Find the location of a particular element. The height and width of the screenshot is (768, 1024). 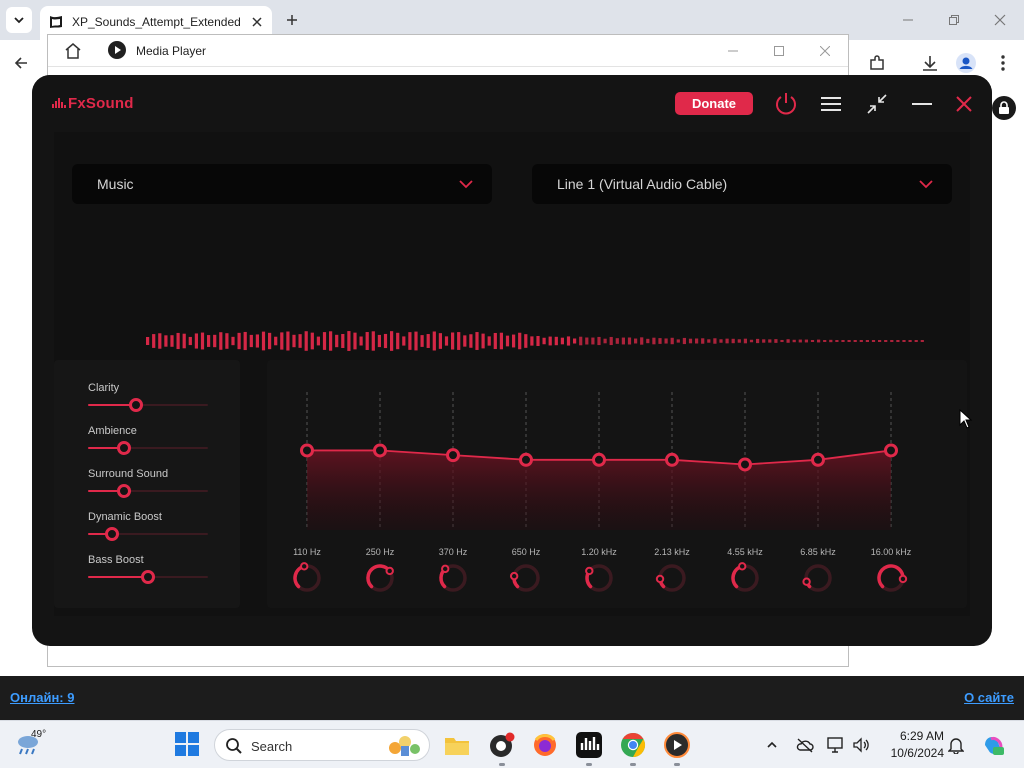

browser-menu-button is located at coordinates (1003, 63).